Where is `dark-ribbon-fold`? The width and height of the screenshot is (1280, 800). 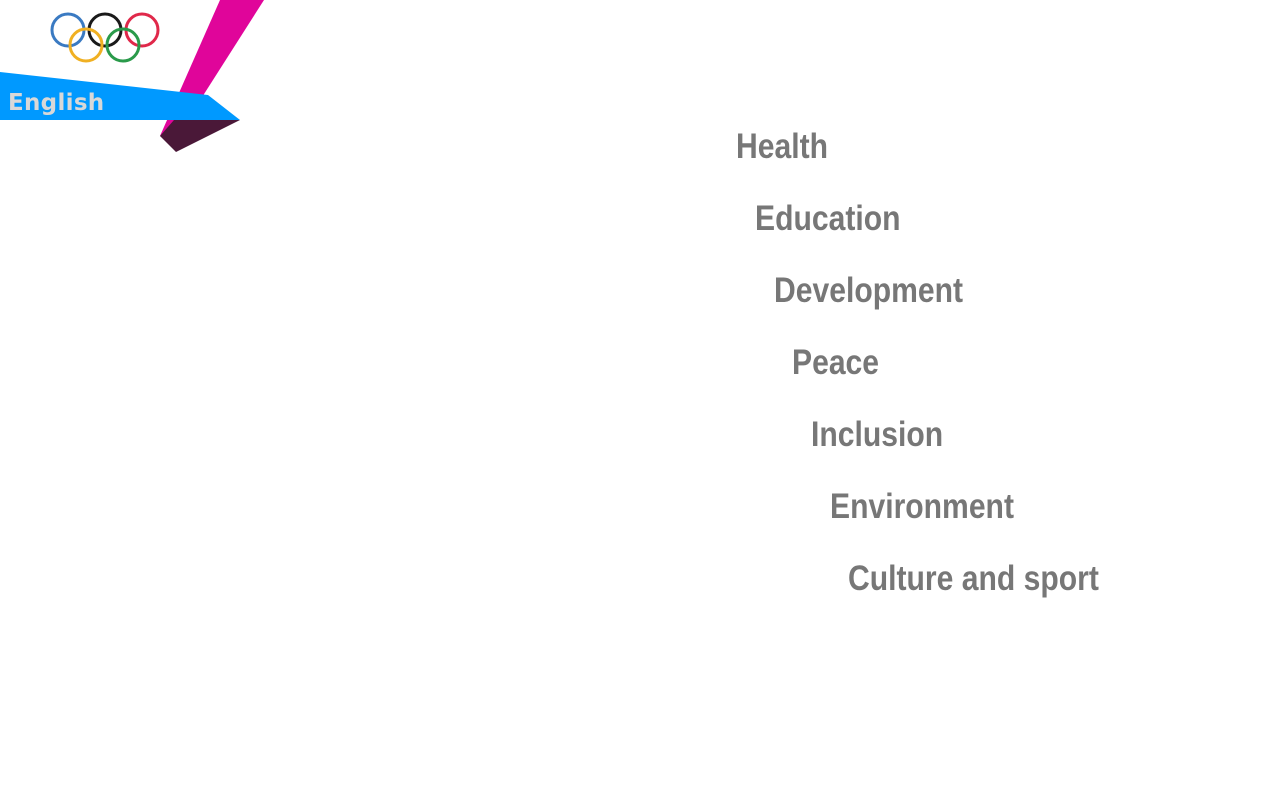
dark-ribbon-fold is located at coordinates (200, 136).